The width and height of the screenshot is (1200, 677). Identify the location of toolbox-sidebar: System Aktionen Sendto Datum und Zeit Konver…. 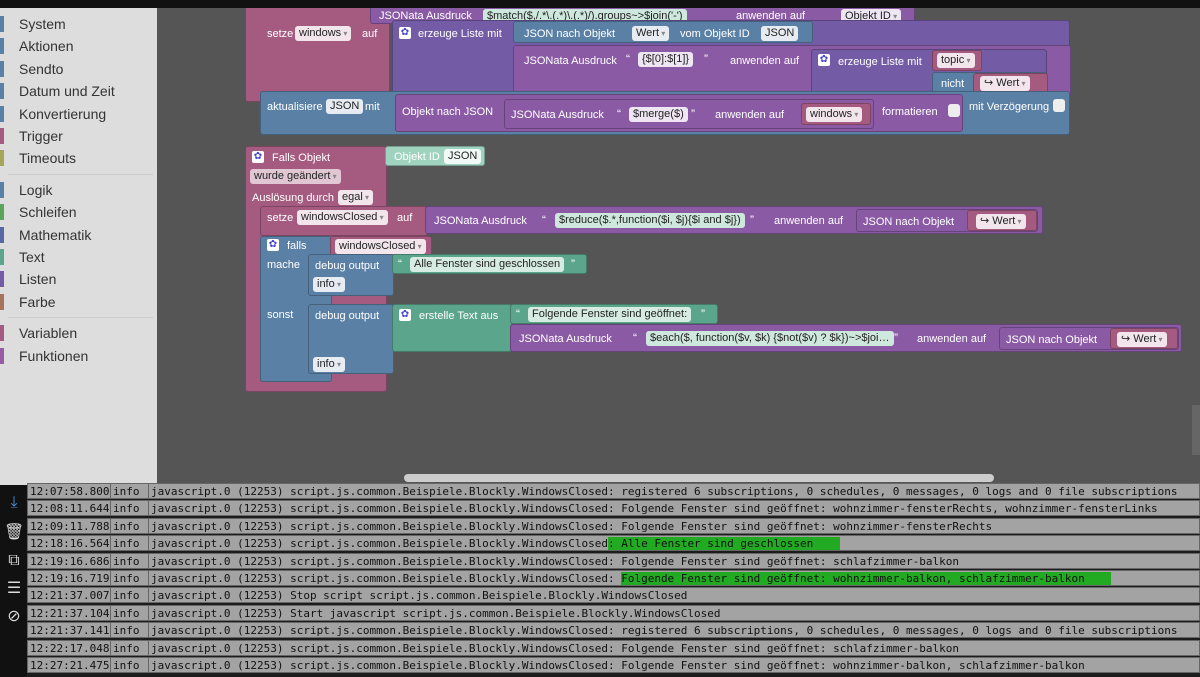
(78, 246).